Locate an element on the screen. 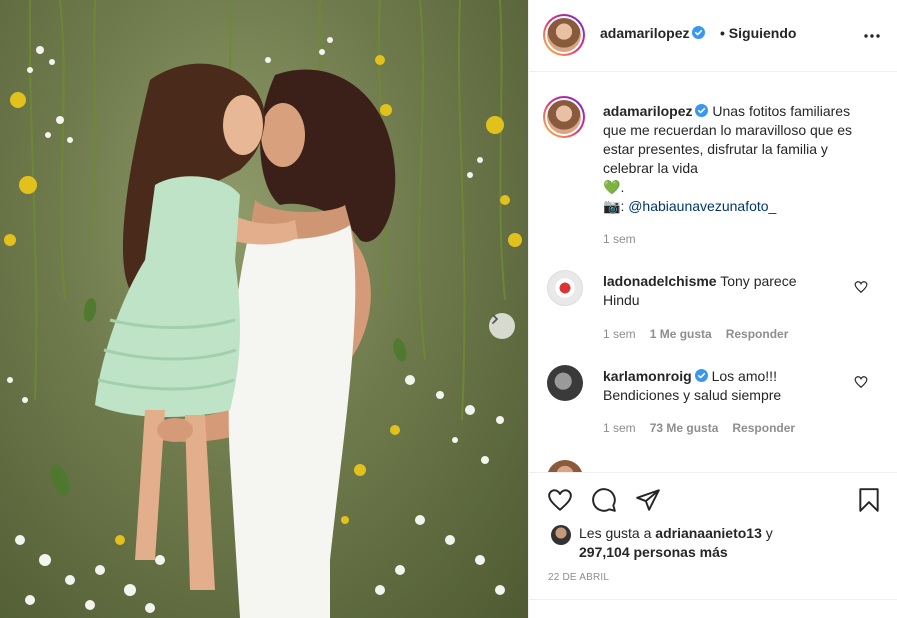 The width and height of the screenshot is (897, 618). comment-meta: 1 sem 1 Me gusta Responder is located at coordinates (695, 334).